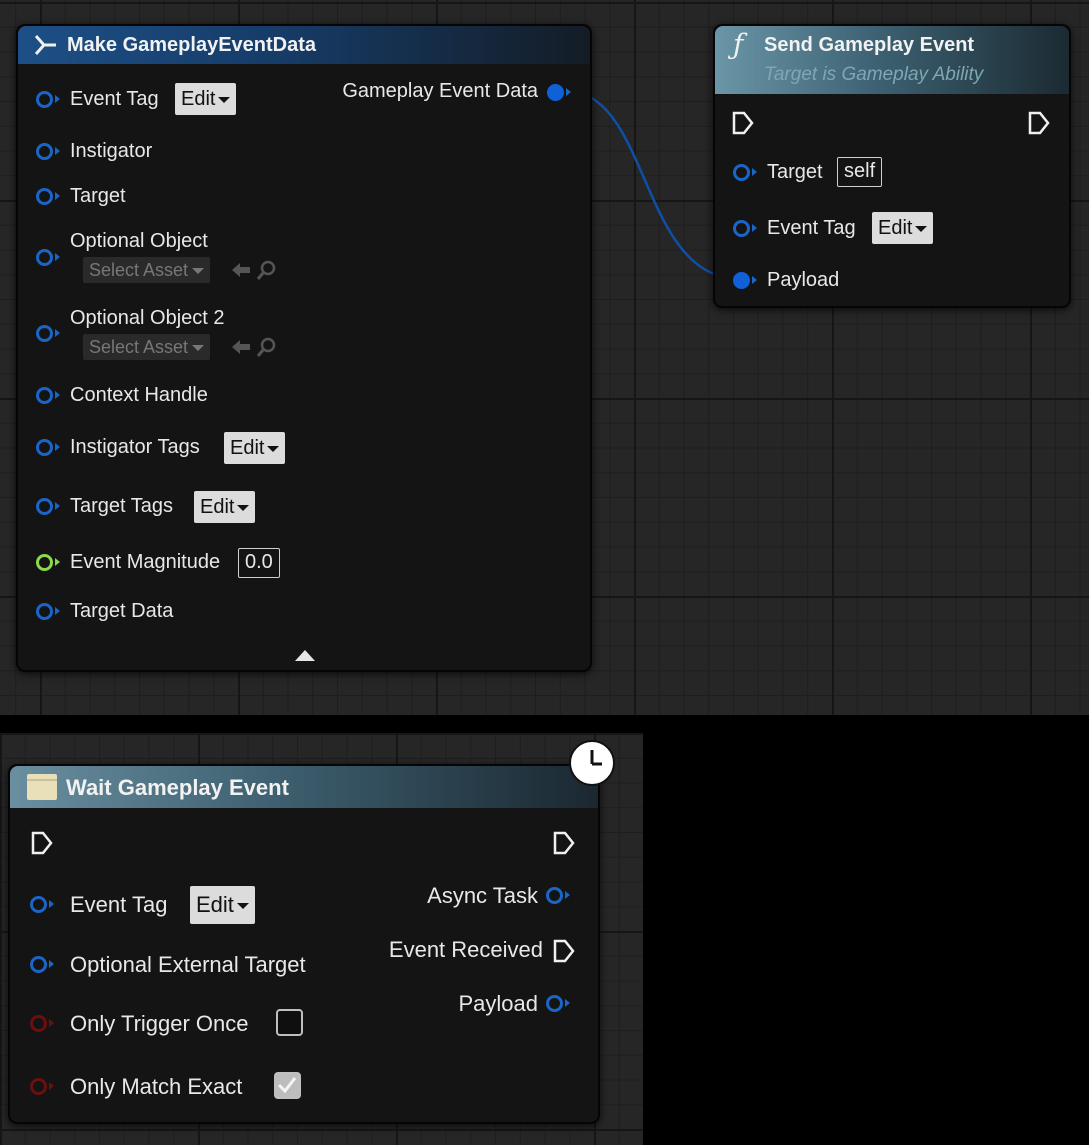  What do you see at coordinates (554, 895) in the screenshot?
I see `async-task-pin` at bounding box center [554, 895].